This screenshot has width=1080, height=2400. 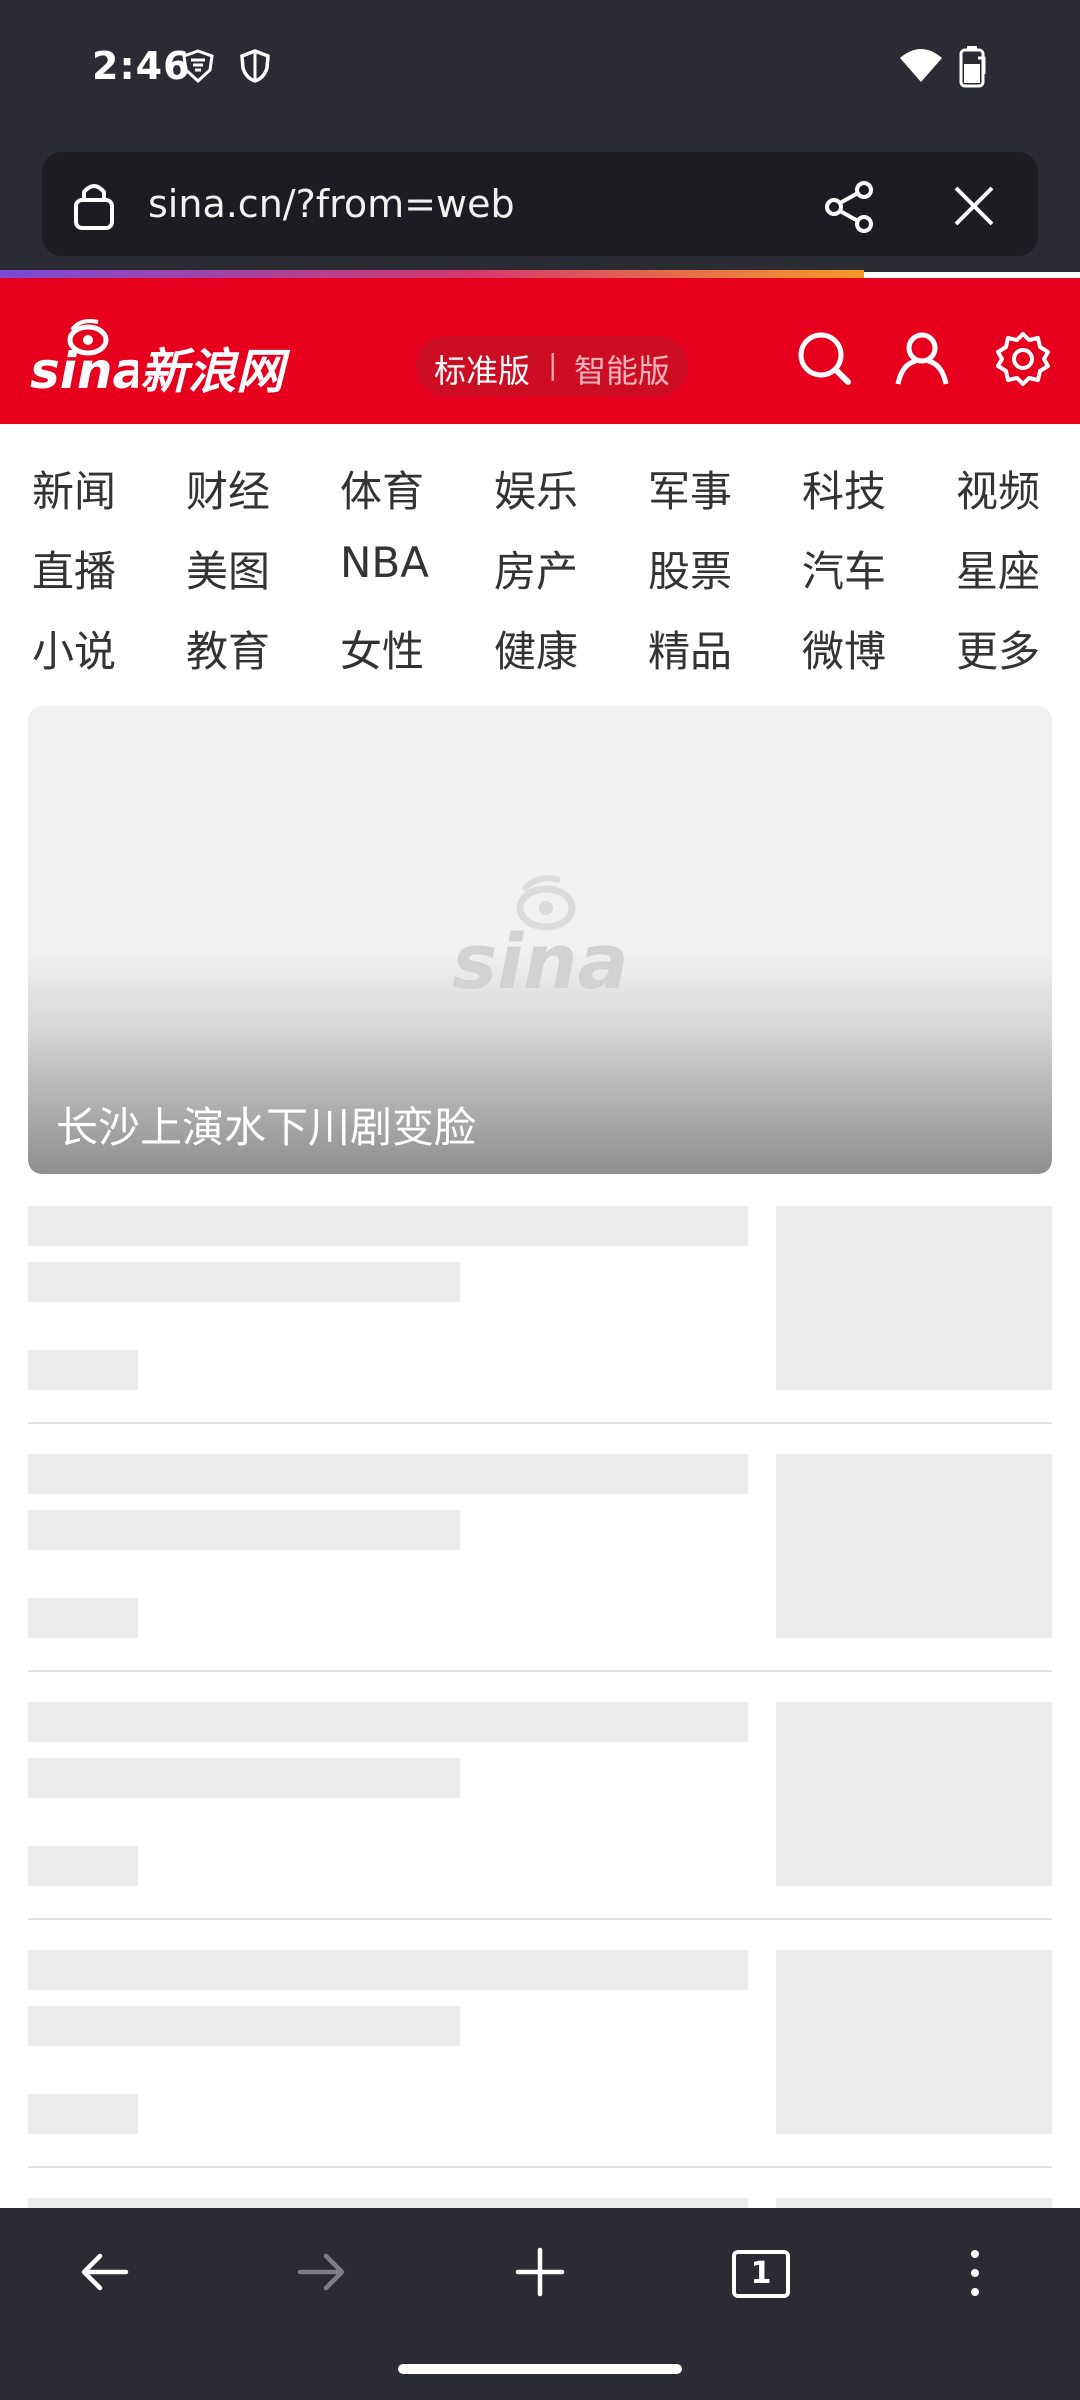 I want to click on home-indicator, so click(x=540, y=2369).